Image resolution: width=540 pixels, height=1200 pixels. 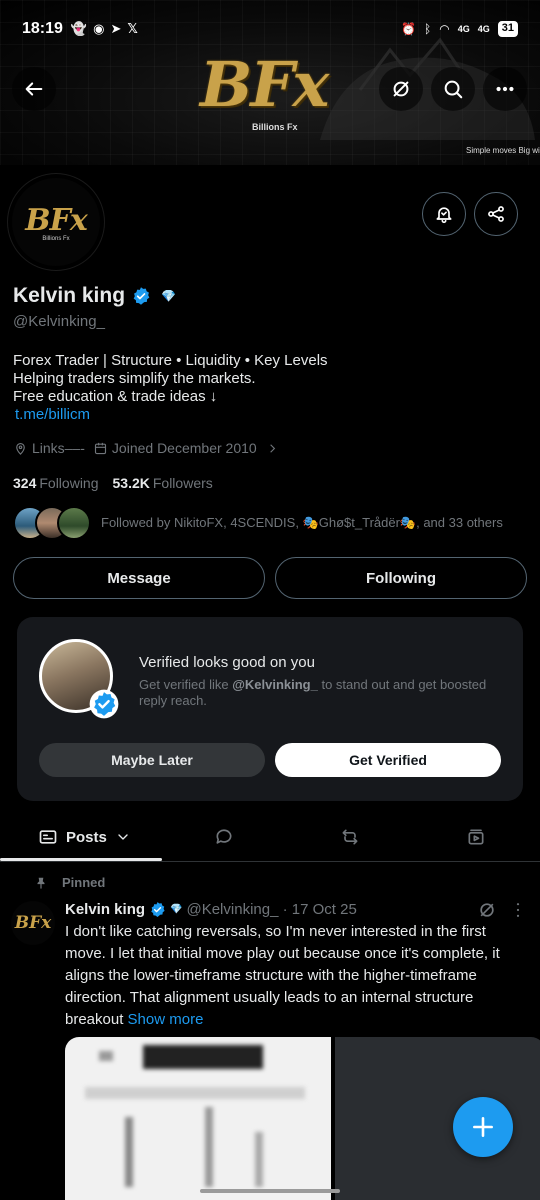 I want to click on tab-posts-label: Posts, so click(x=86, y=837).